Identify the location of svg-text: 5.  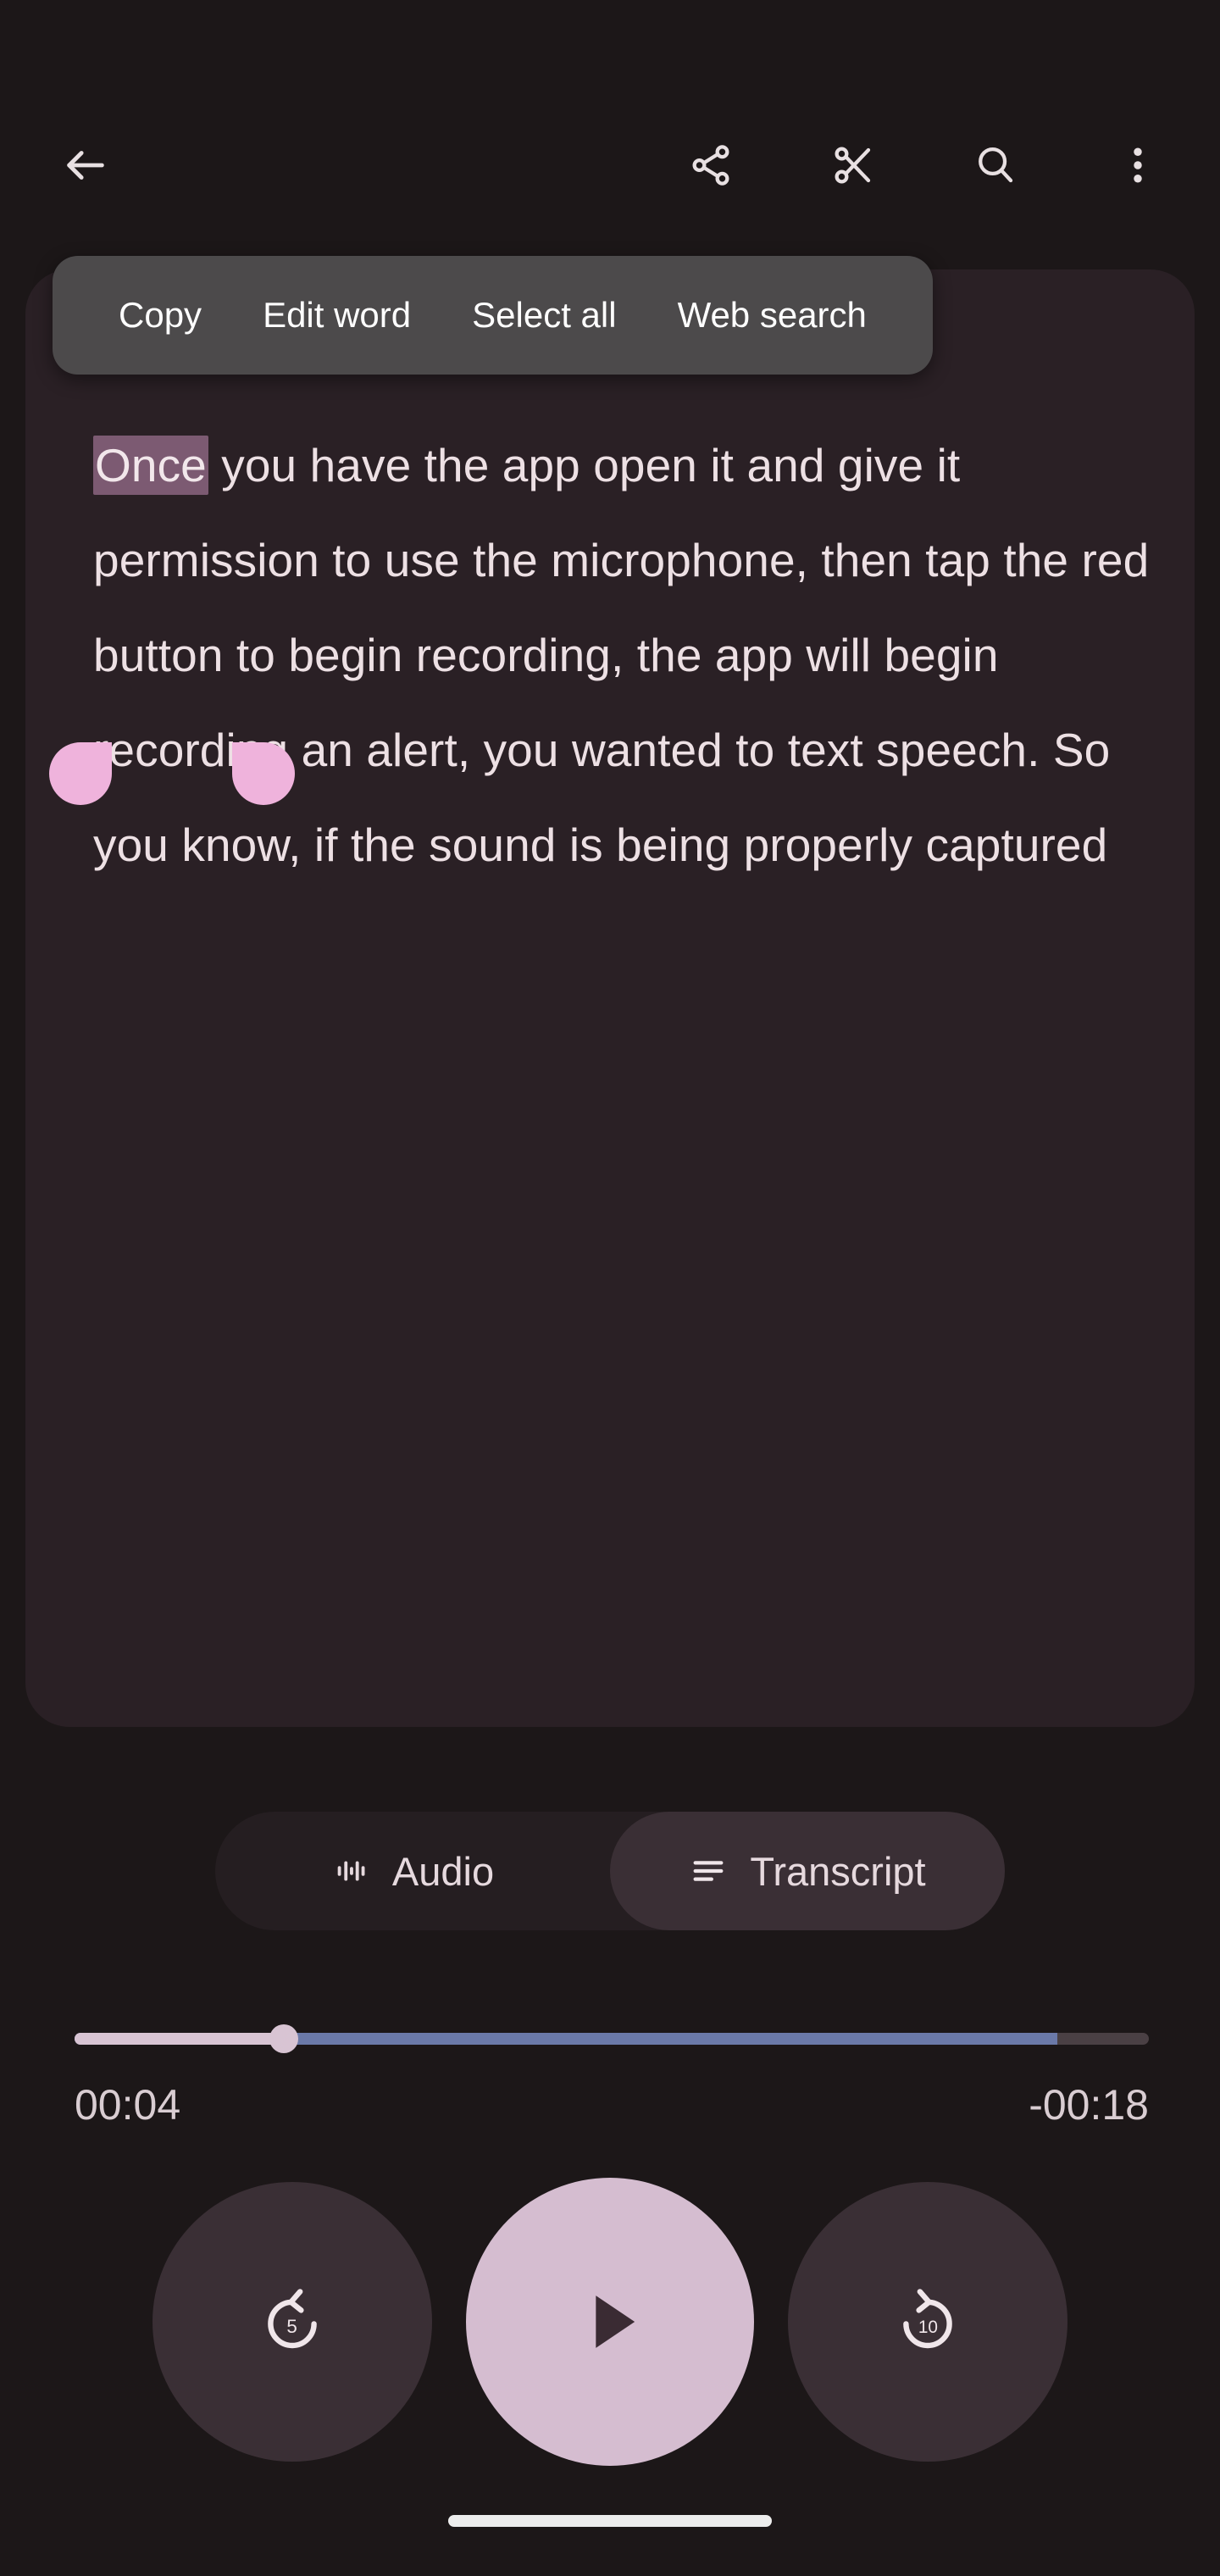
(291, 2326).